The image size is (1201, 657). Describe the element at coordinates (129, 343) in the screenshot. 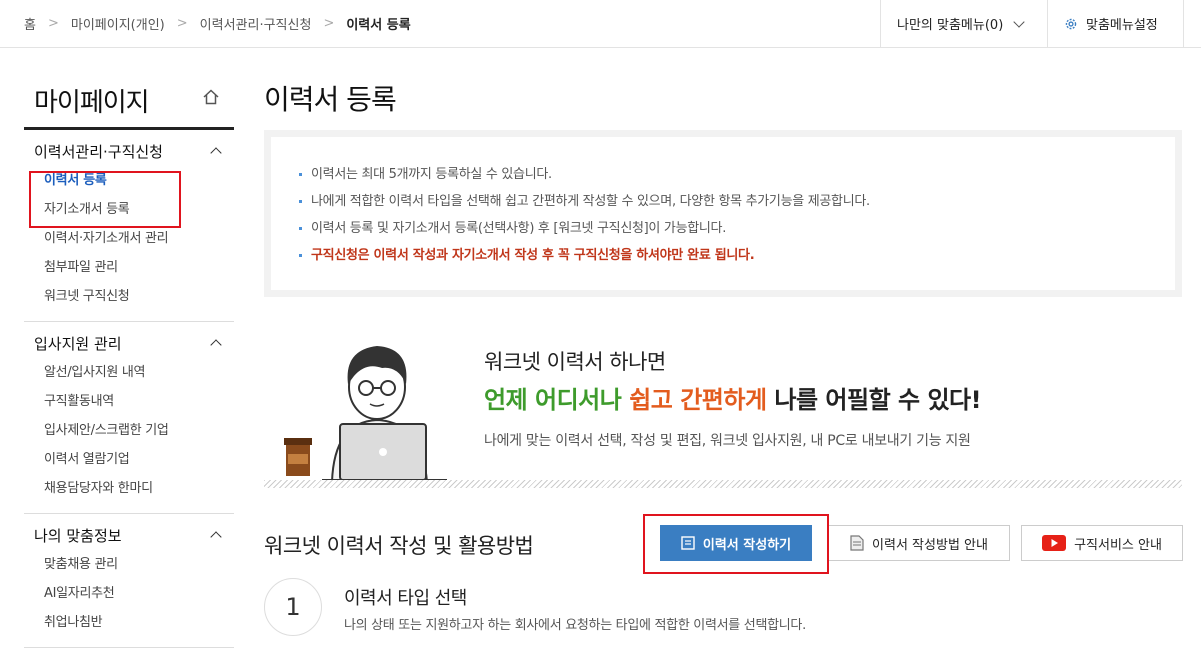

I see `sidebar-group-header: 입사지원 관리` at that location.